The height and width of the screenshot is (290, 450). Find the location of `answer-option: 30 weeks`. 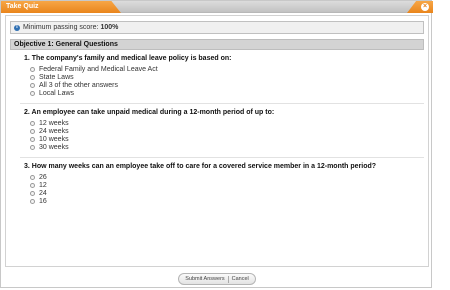

answer-option: 30 weeks is located at coordinates (224, 147).